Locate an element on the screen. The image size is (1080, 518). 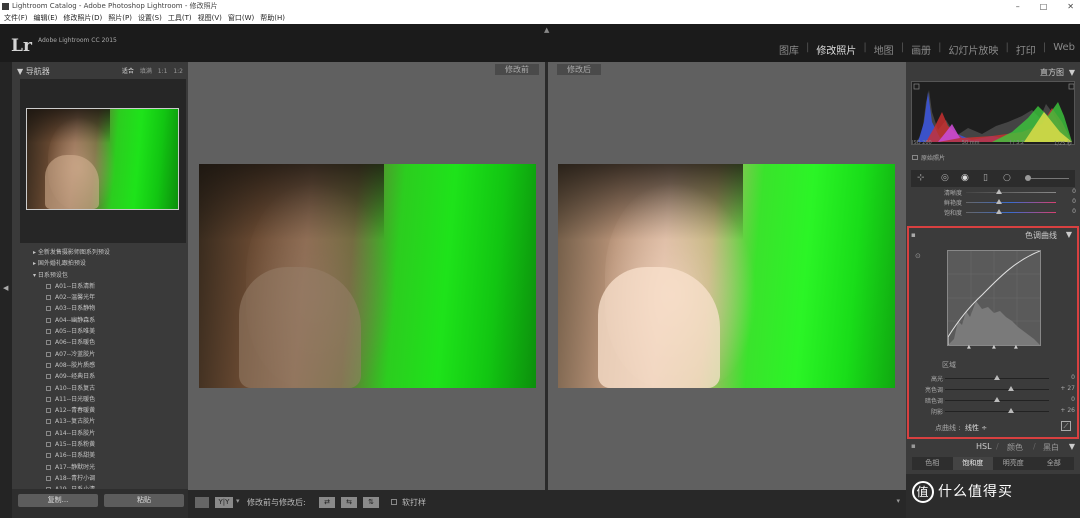
hsl-tab: HSL is located at coordinates (984, 446).